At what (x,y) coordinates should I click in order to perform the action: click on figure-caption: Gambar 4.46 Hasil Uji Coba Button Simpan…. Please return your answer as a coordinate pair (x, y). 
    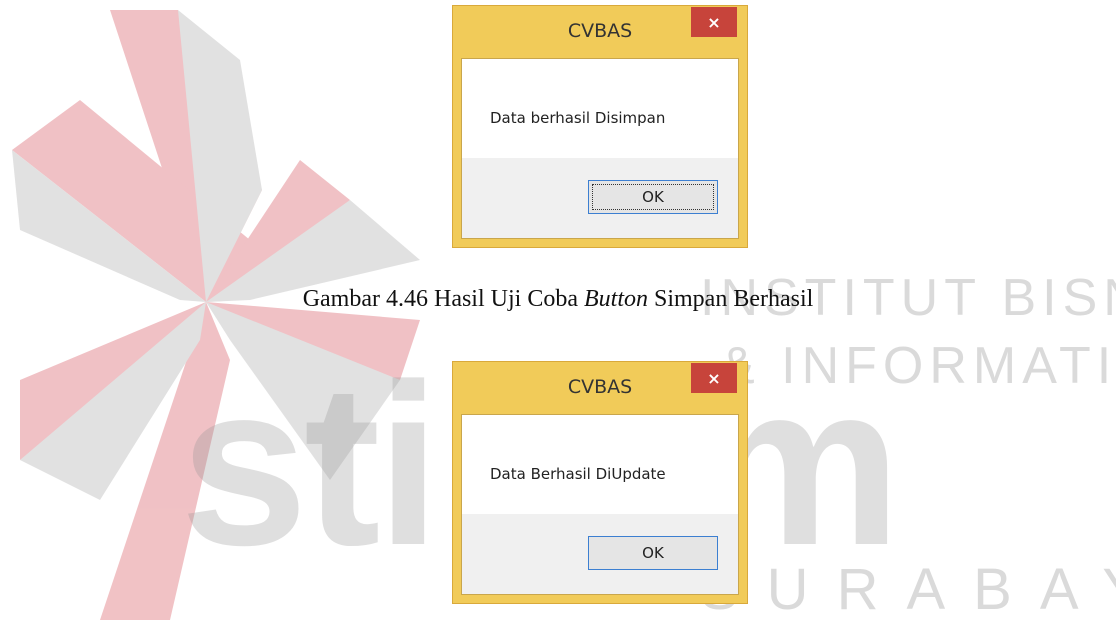
    Looking at the image, I should click on (558, 299).